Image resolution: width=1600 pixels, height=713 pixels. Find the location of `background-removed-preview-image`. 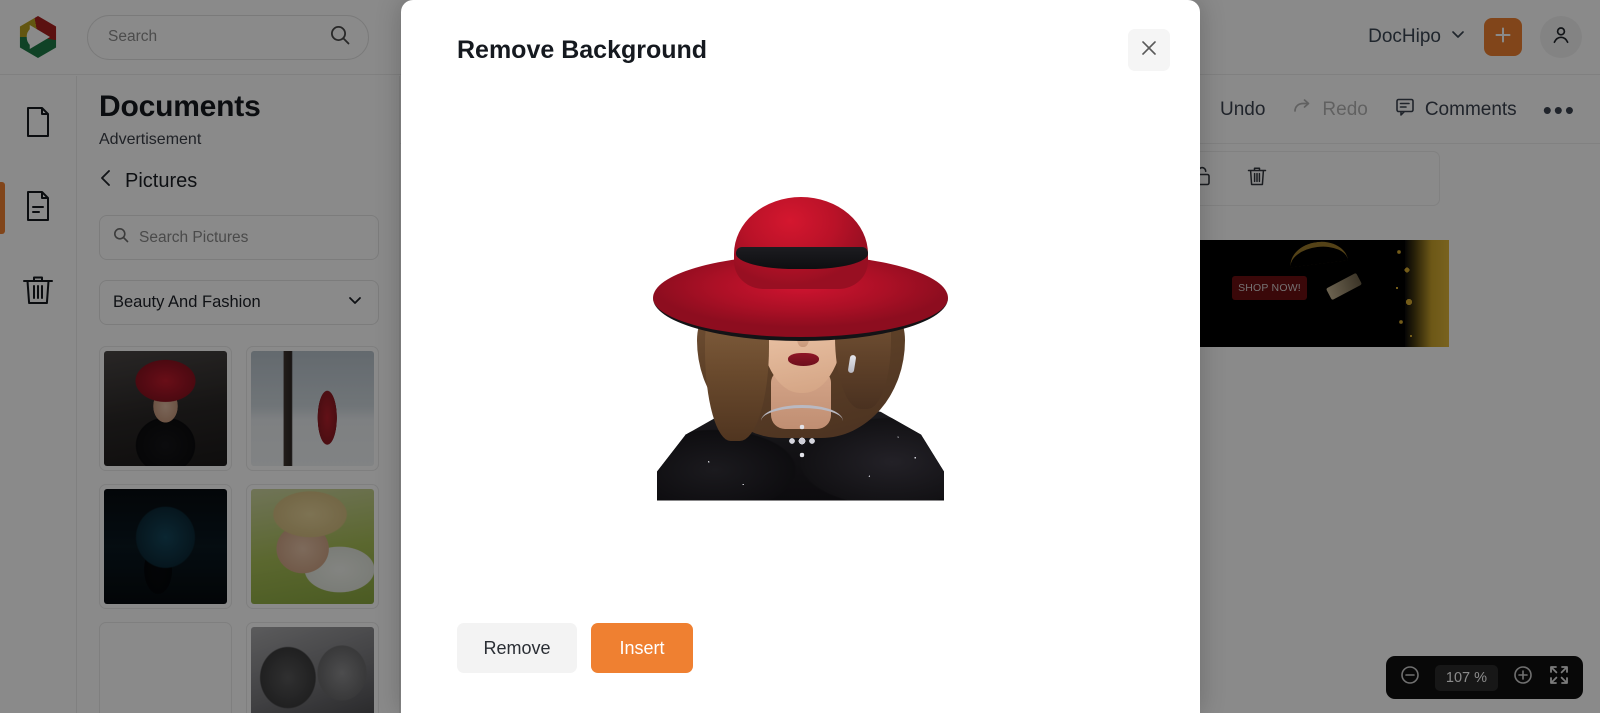

background-removed-preview-image is located at coordinates (800, 347).